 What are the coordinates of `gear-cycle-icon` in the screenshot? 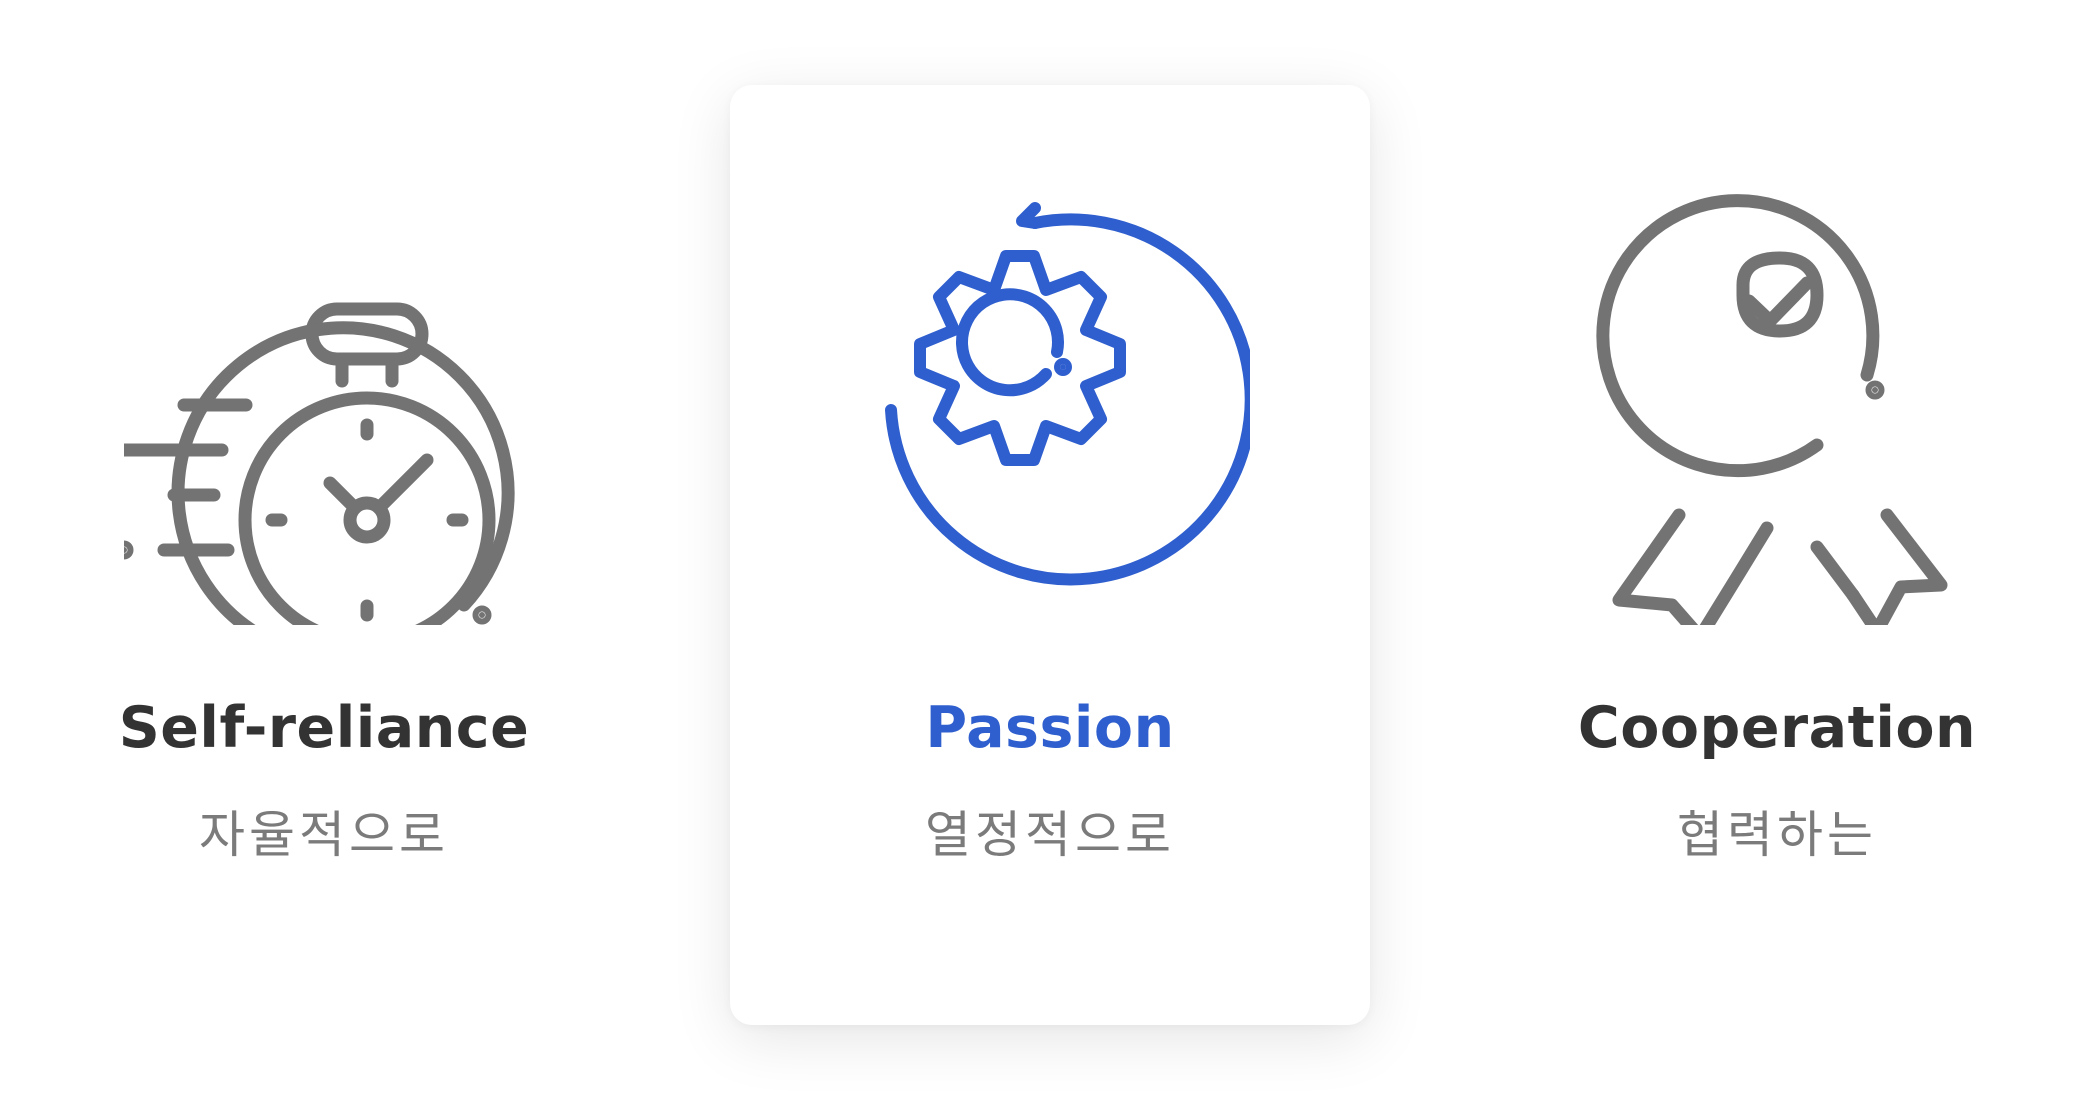 It's located at (1050, 405).